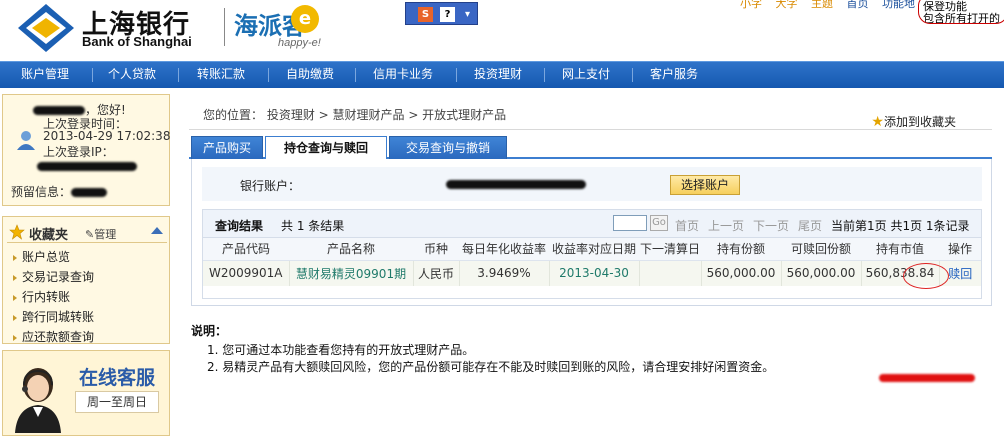 The image size is (1004, 438). I want to click on logo-divider, so click(224, 27).